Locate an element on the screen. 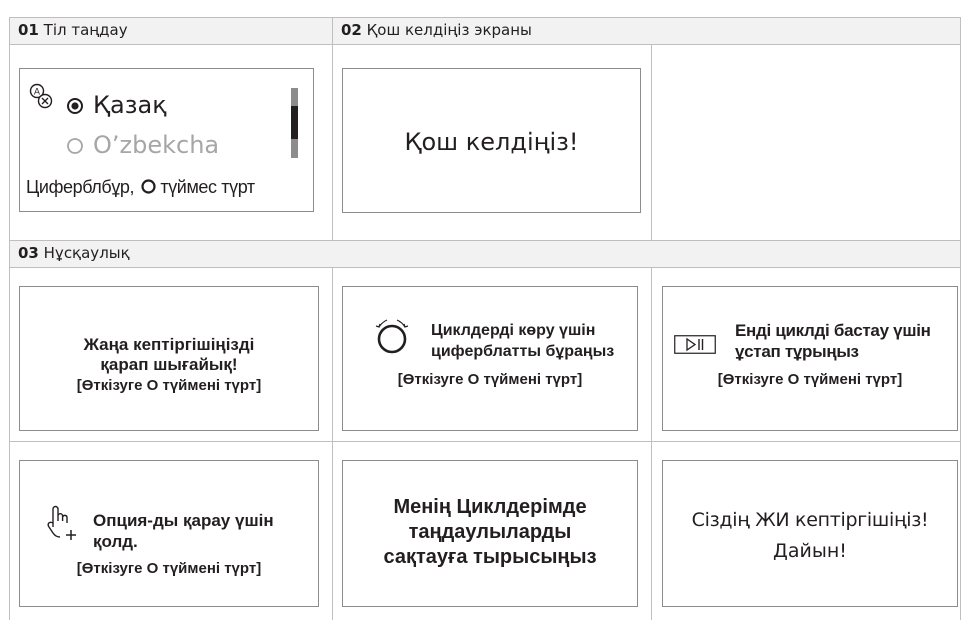  section-03-heading: 03 Нұсқаулық is located at coordinates (74, 253).